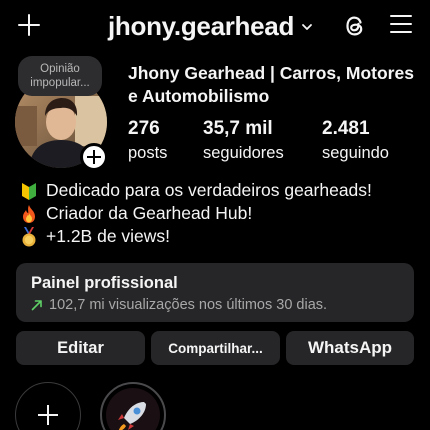 The image size is (430, 430). I want to click on trending-up-icon, so click(36, 305).